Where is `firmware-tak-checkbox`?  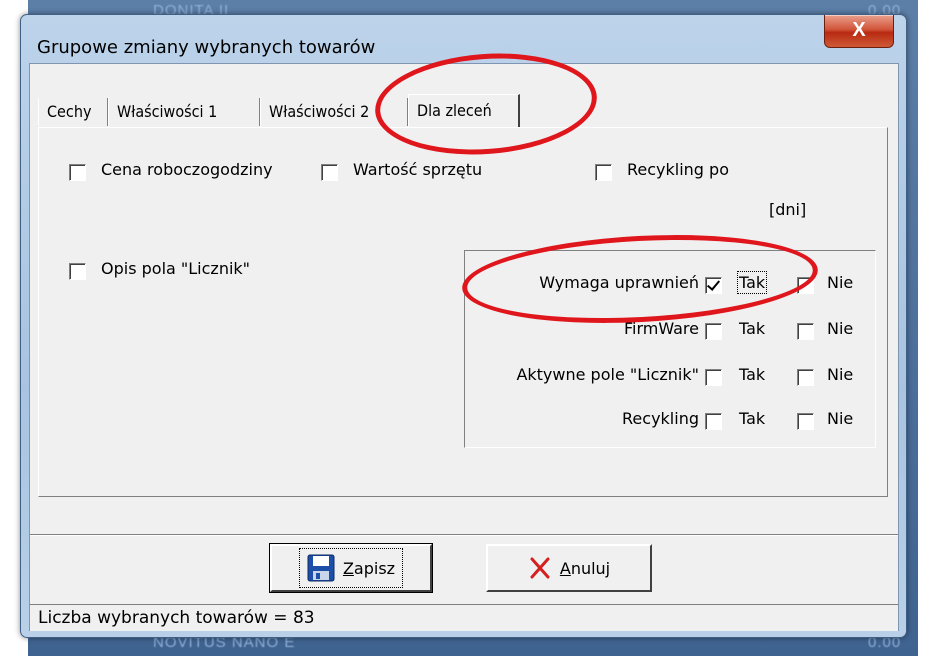
firmware-tak-checkbox is located at coordinates (713, 331).